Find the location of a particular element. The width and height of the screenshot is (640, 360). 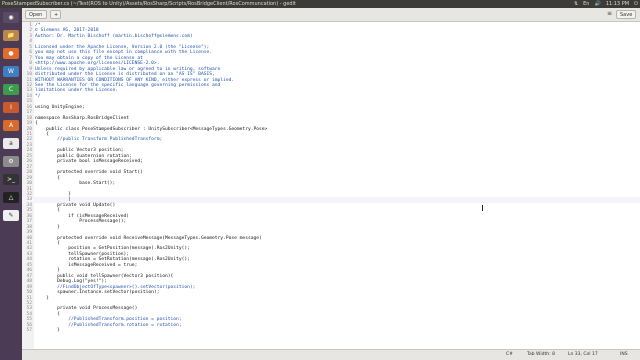

code-text: private void ProcessMessage() is located at coordinates (86, 309).